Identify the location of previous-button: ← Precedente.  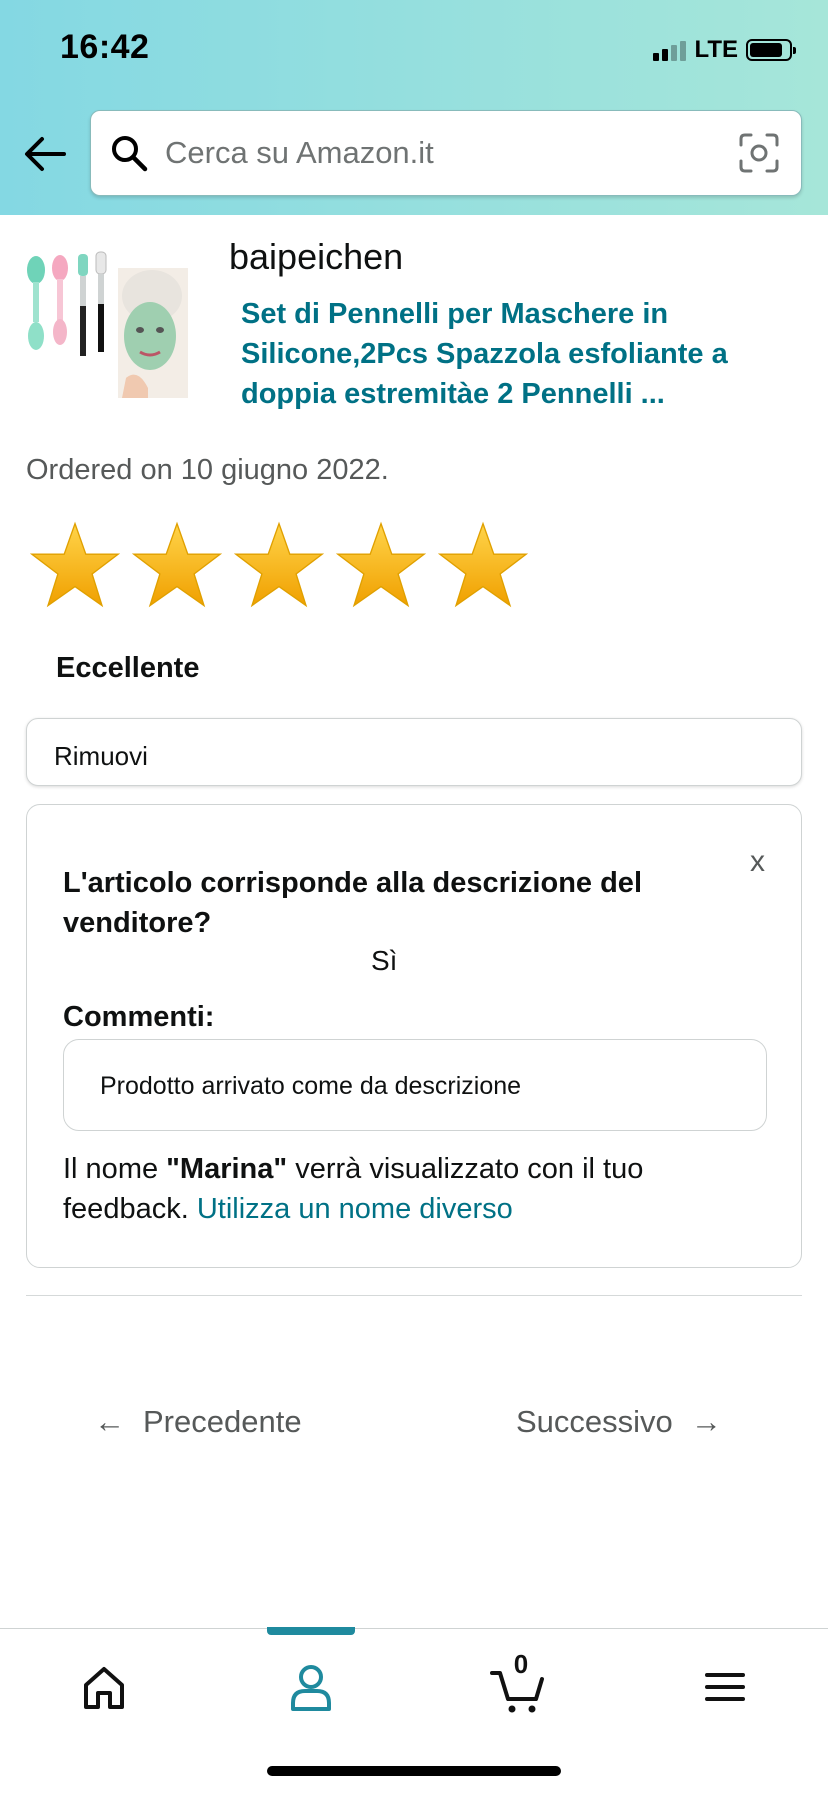
(198, 1422).